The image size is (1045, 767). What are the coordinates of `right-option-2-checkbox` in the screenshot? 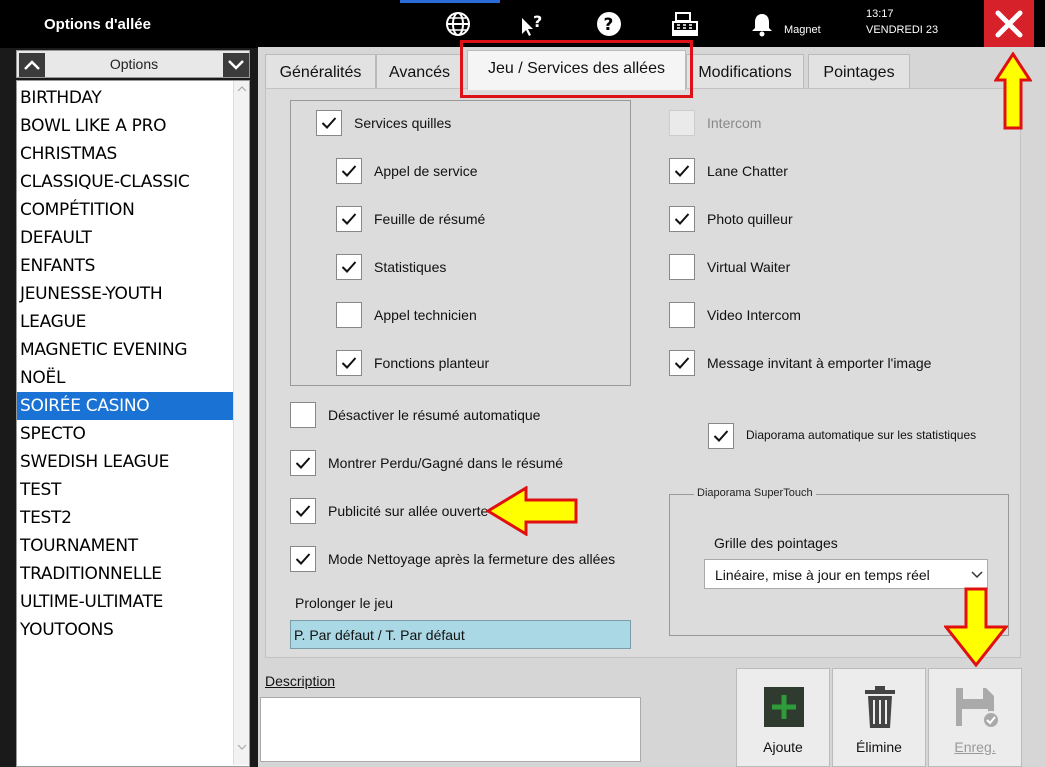 It's located at (682, 219).